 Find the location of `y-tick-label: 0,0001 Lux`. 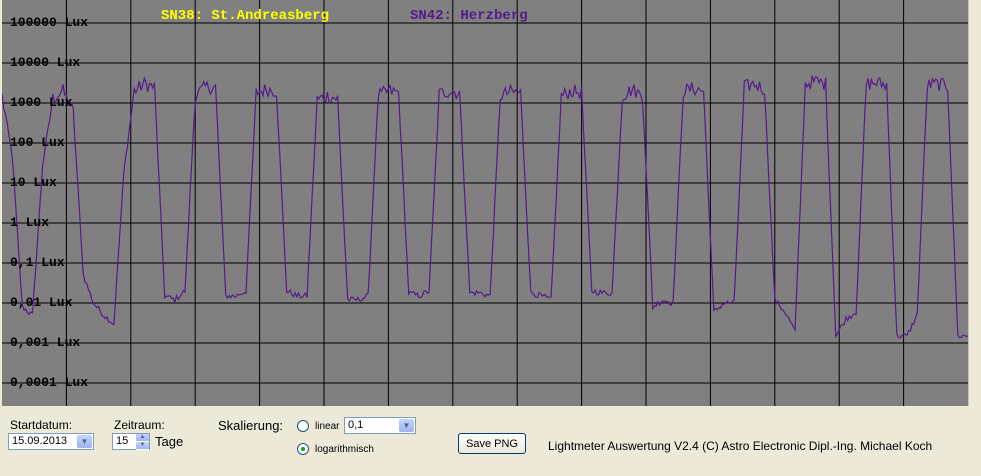

y-tick-label: 0,0001 Lux is located at coordinates (49, 382).